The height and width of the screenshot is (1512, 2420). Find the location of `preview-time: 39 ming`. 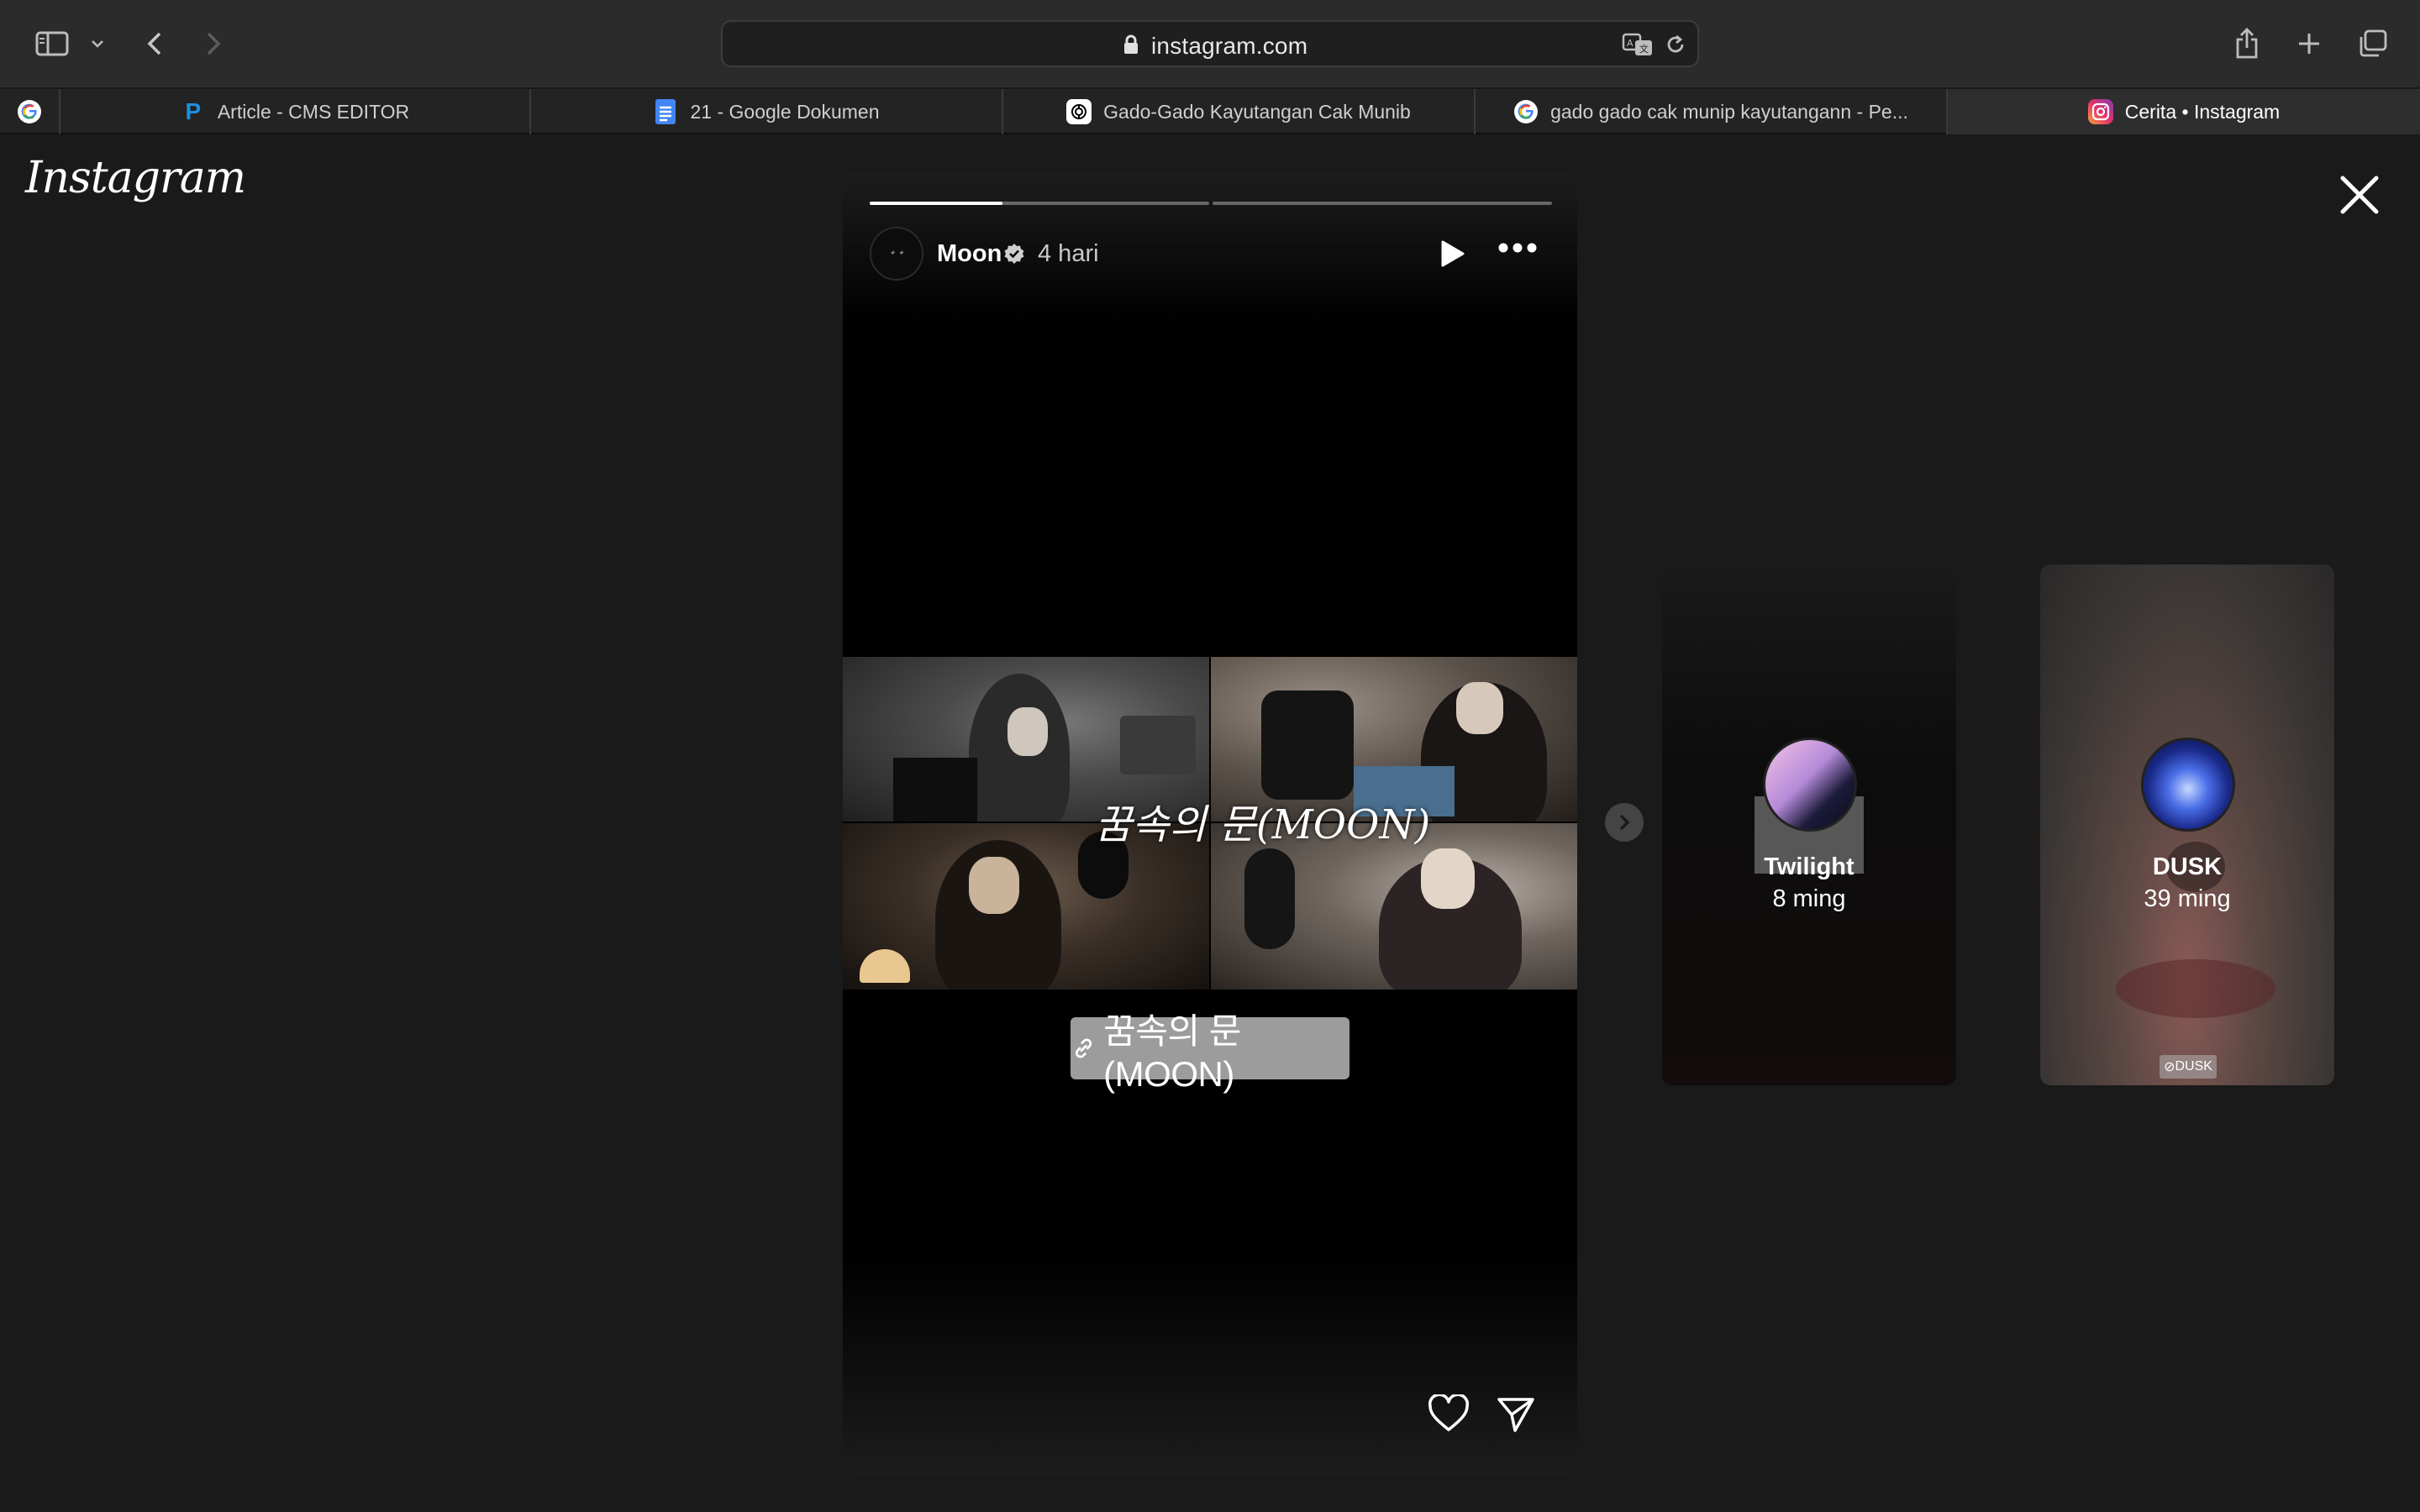

preview-time: 39 ming is located at coordinates (2187, 898).